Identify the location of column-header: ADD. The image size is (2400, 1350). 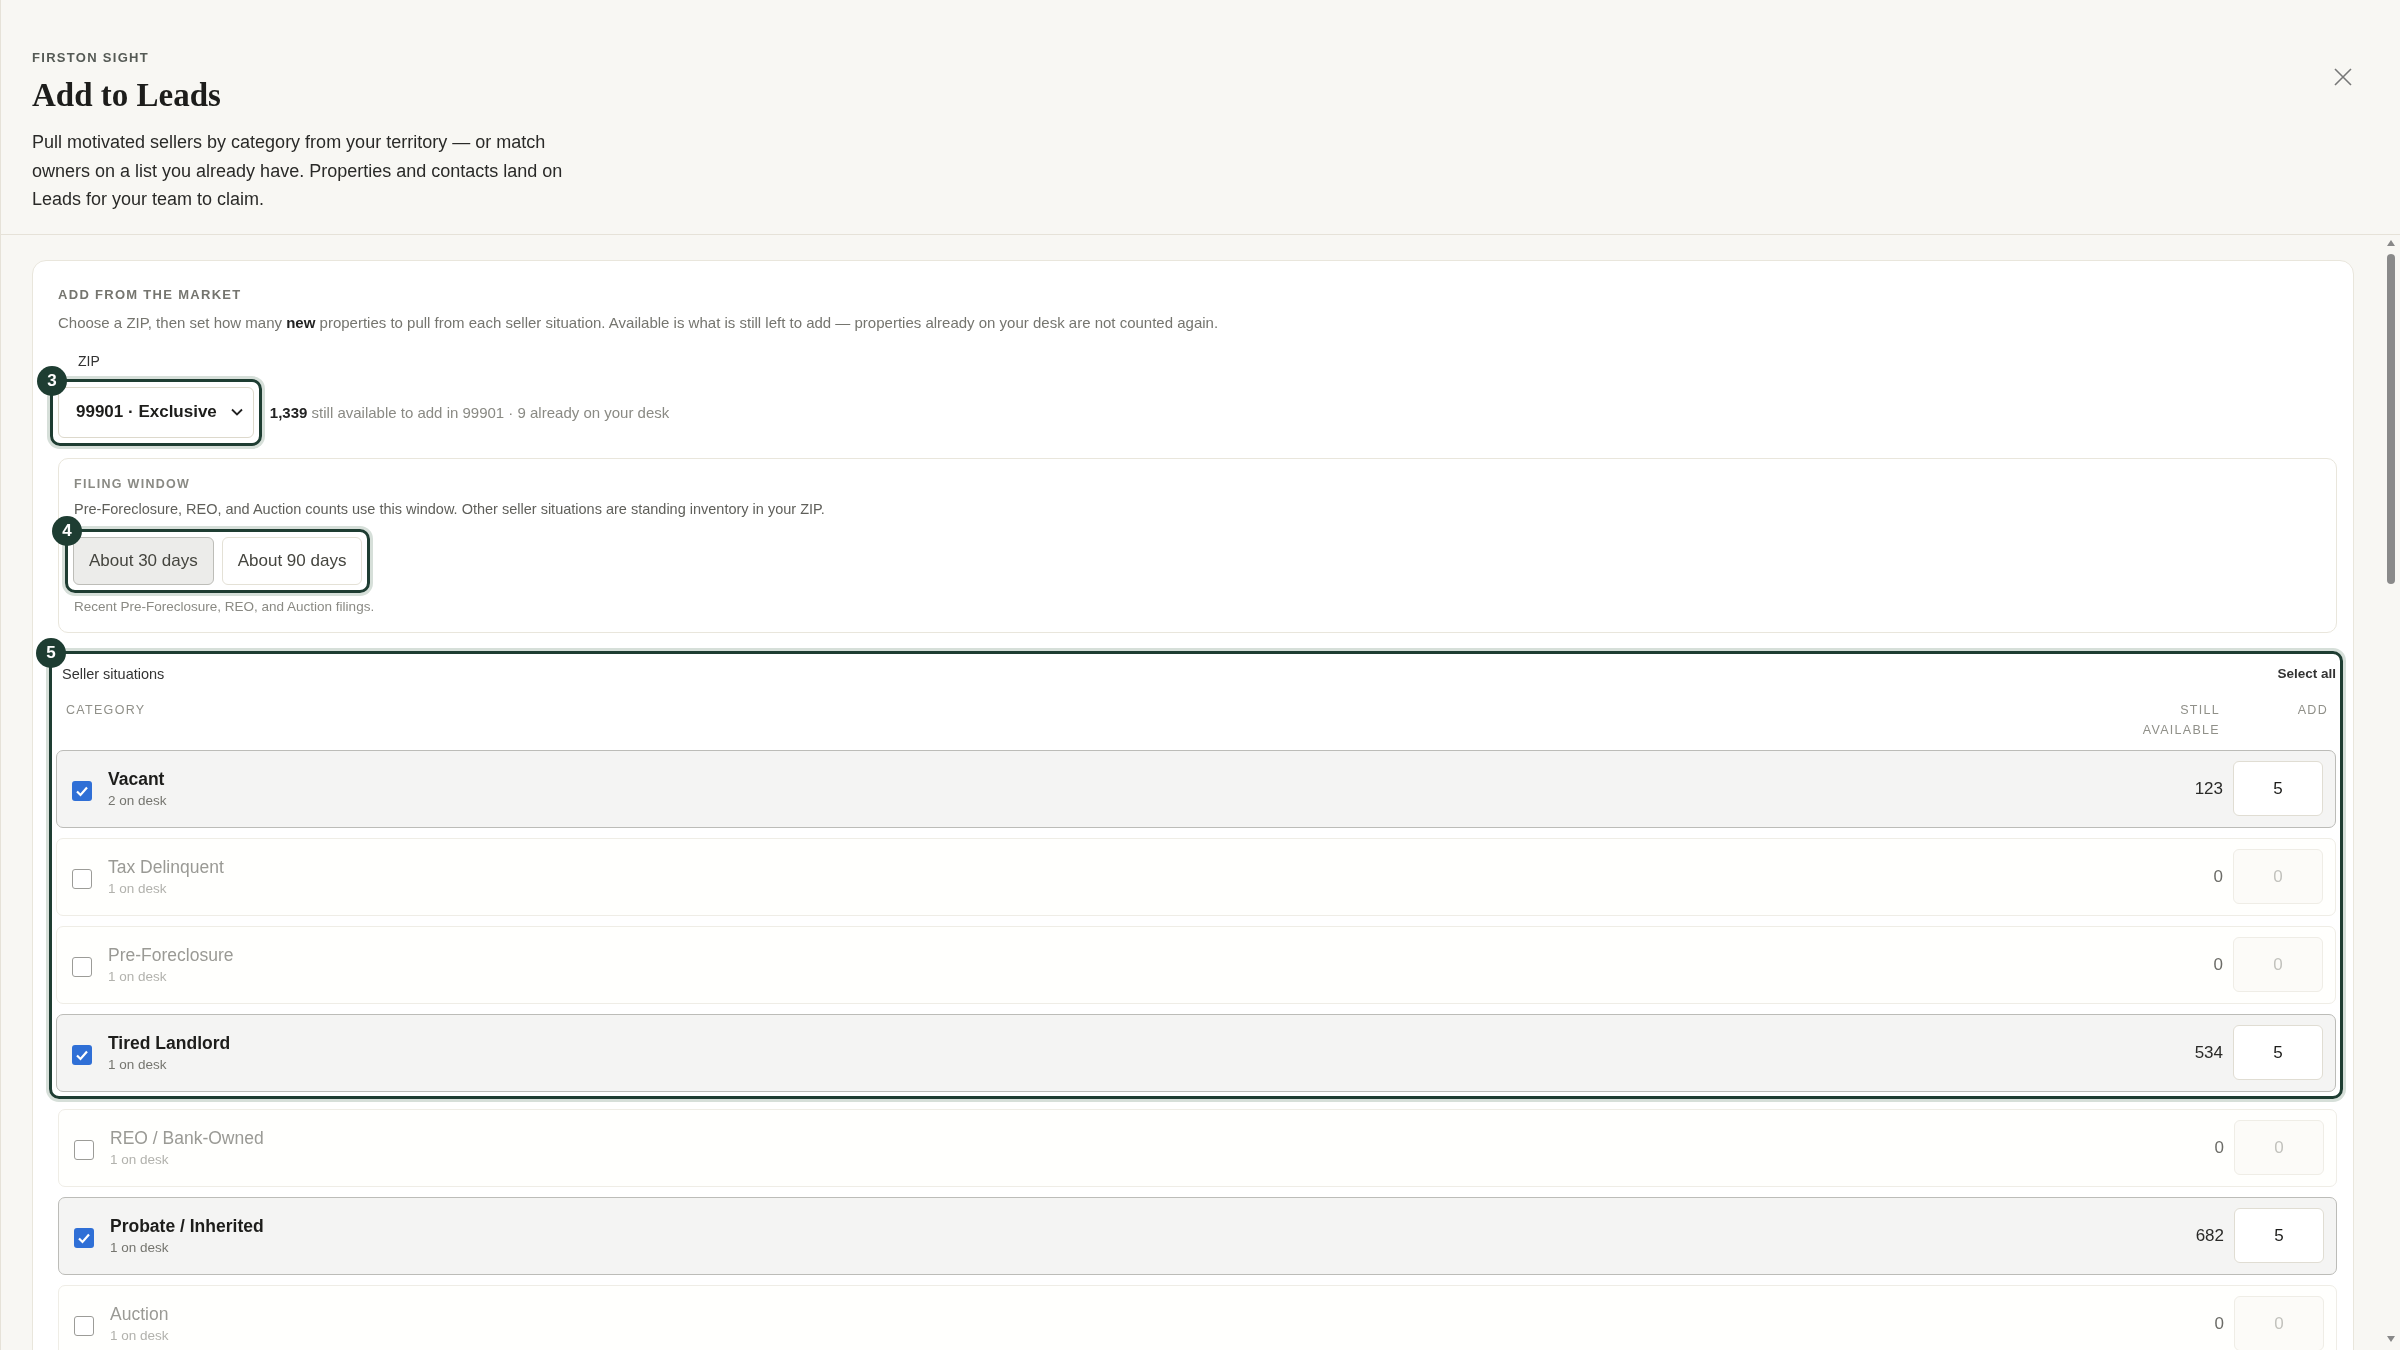
(2312, 710).